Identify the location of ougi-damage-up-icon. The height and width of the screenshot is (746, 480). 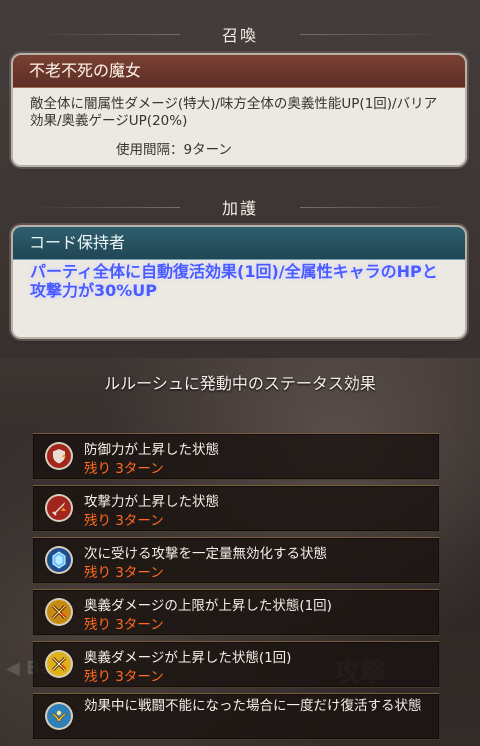
(59, 664).